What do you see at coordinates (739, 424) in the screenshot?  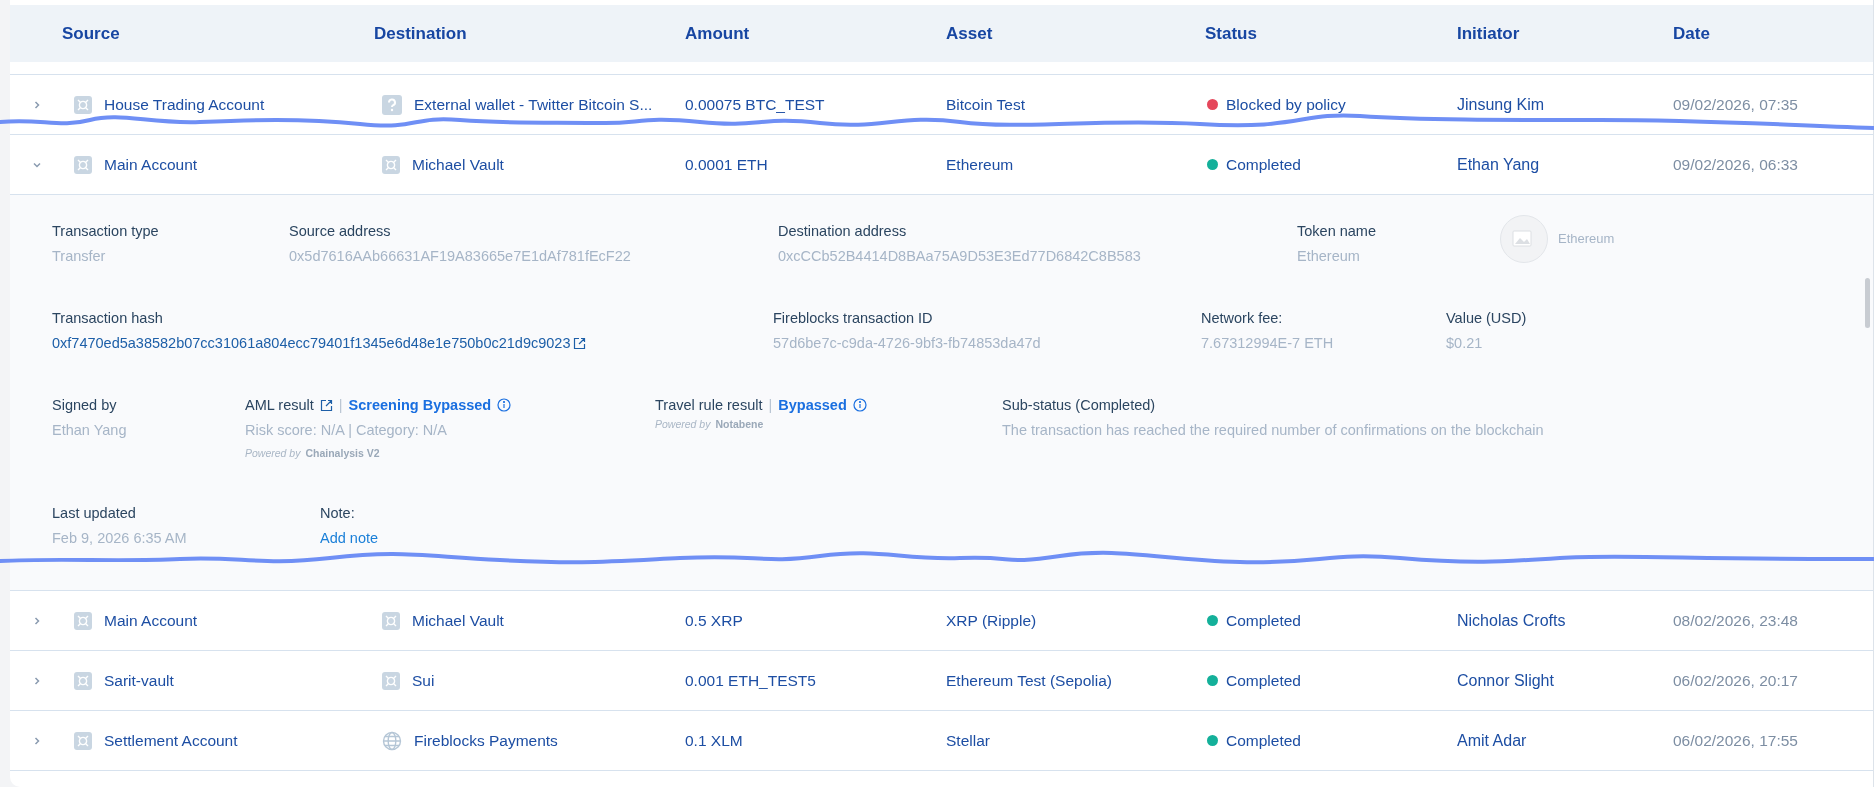 I see `provider-name: Notabene` at bounding box center [739, 424].